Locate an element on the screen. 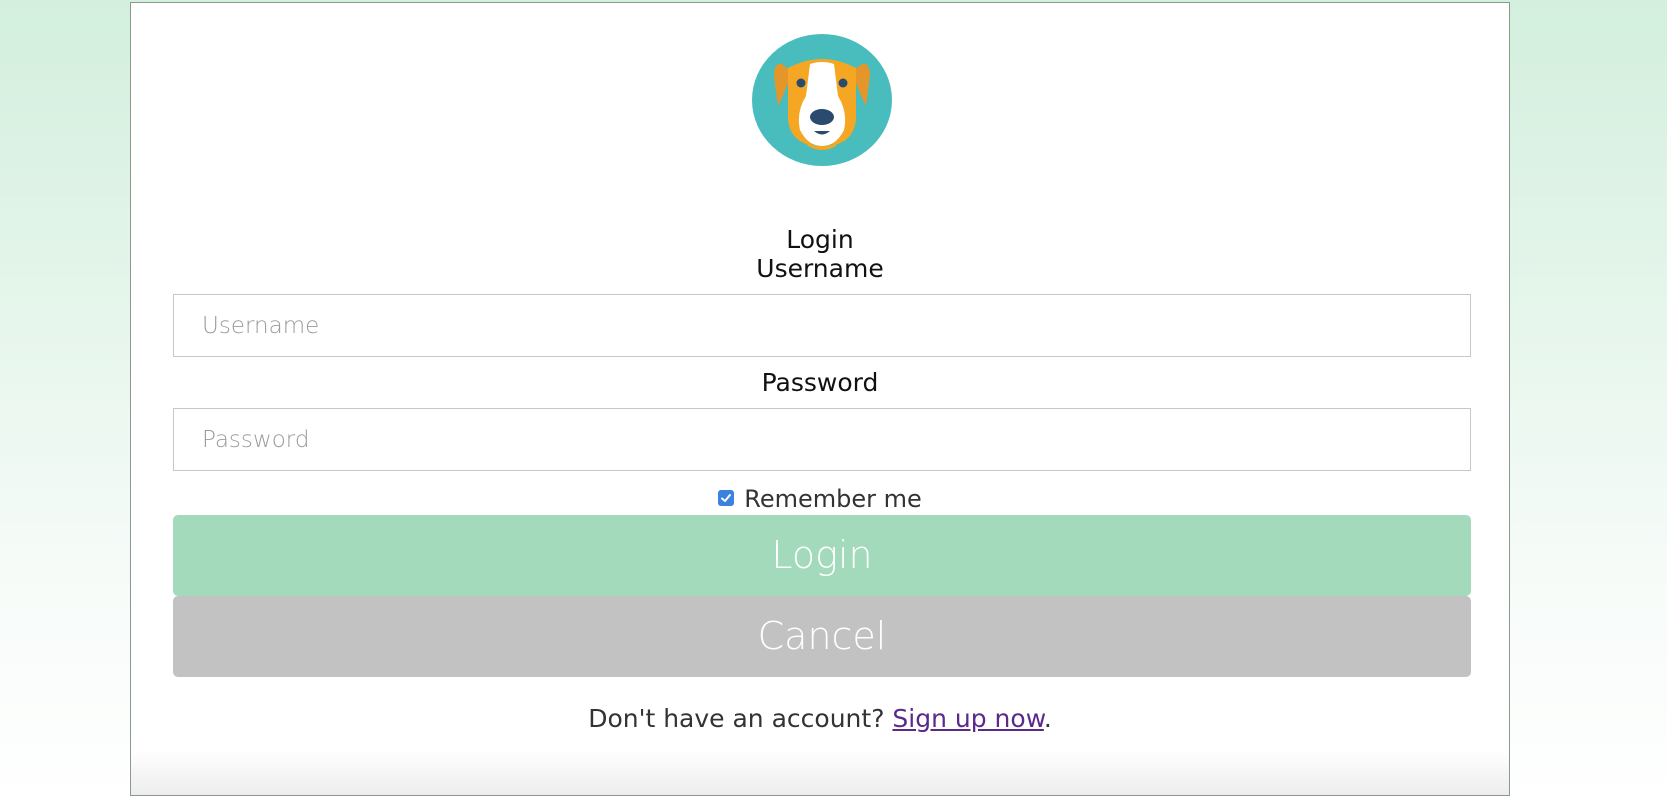  remember-me-label: Remember me is located at coordinates (833, 499).